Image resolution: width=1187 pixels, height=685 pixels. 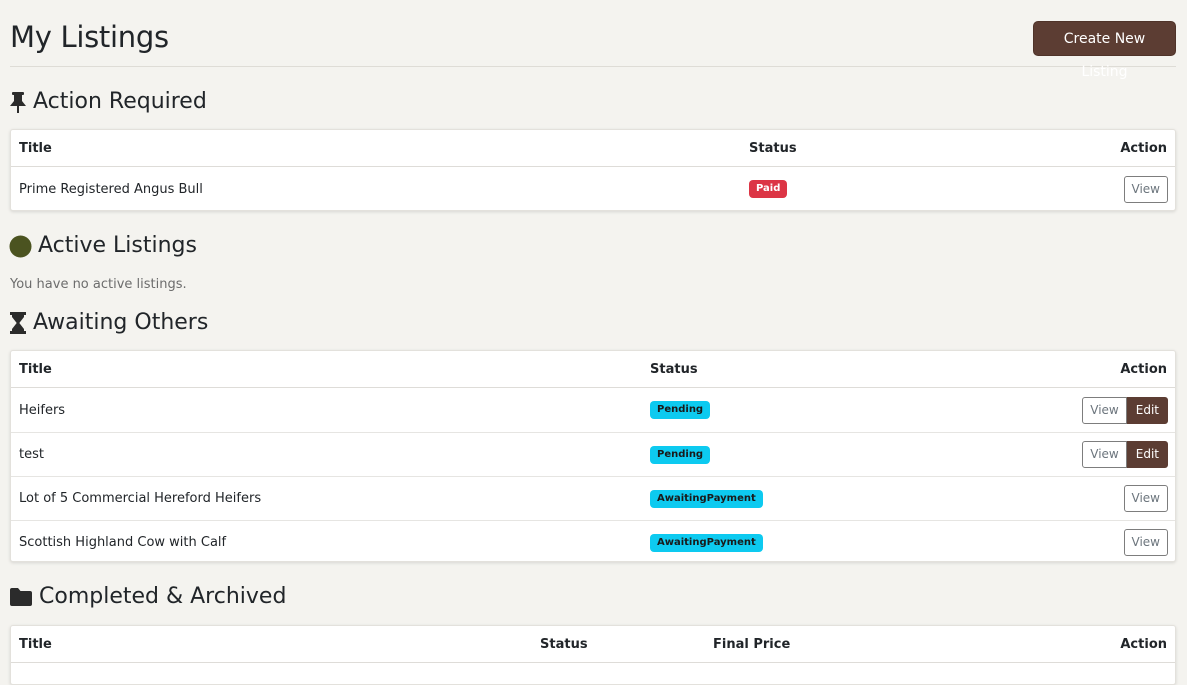 I want to click on section-heading-active-listings: Active Listings, so click(x=103, y=246).